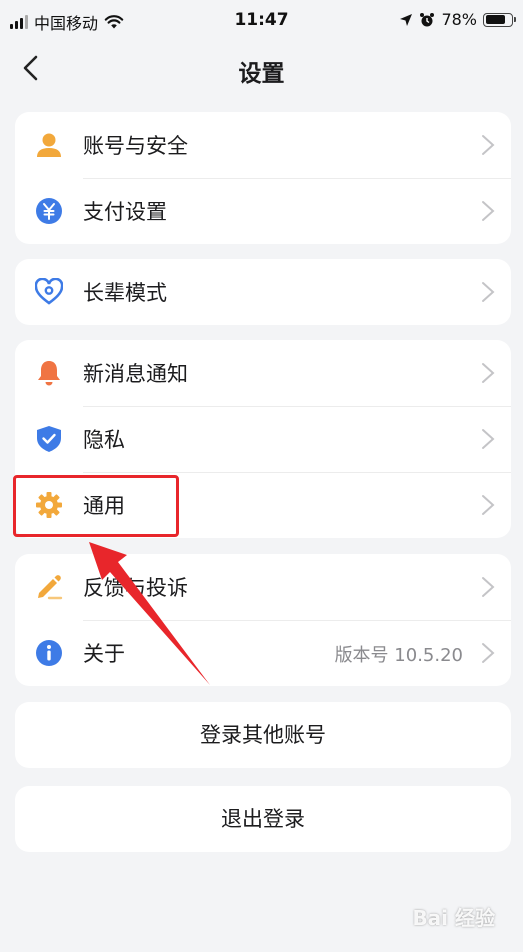 The height and width of the screenshot is (952, 523). What do you see at coordinates (104, 654) in the screenshot?
I see `settings-item-label: 关于` at bounding box center [104, 654].